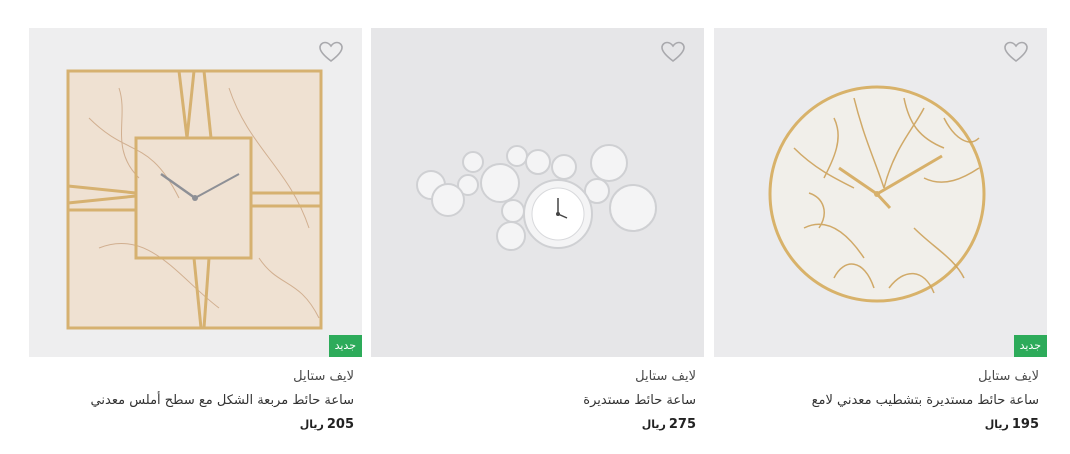 This screenshot has height=454, width=1070. What do you see at coordinates (880, 425) in the screenshot?
I see `product-price: 195ريال` at bounding box center [880, 425].